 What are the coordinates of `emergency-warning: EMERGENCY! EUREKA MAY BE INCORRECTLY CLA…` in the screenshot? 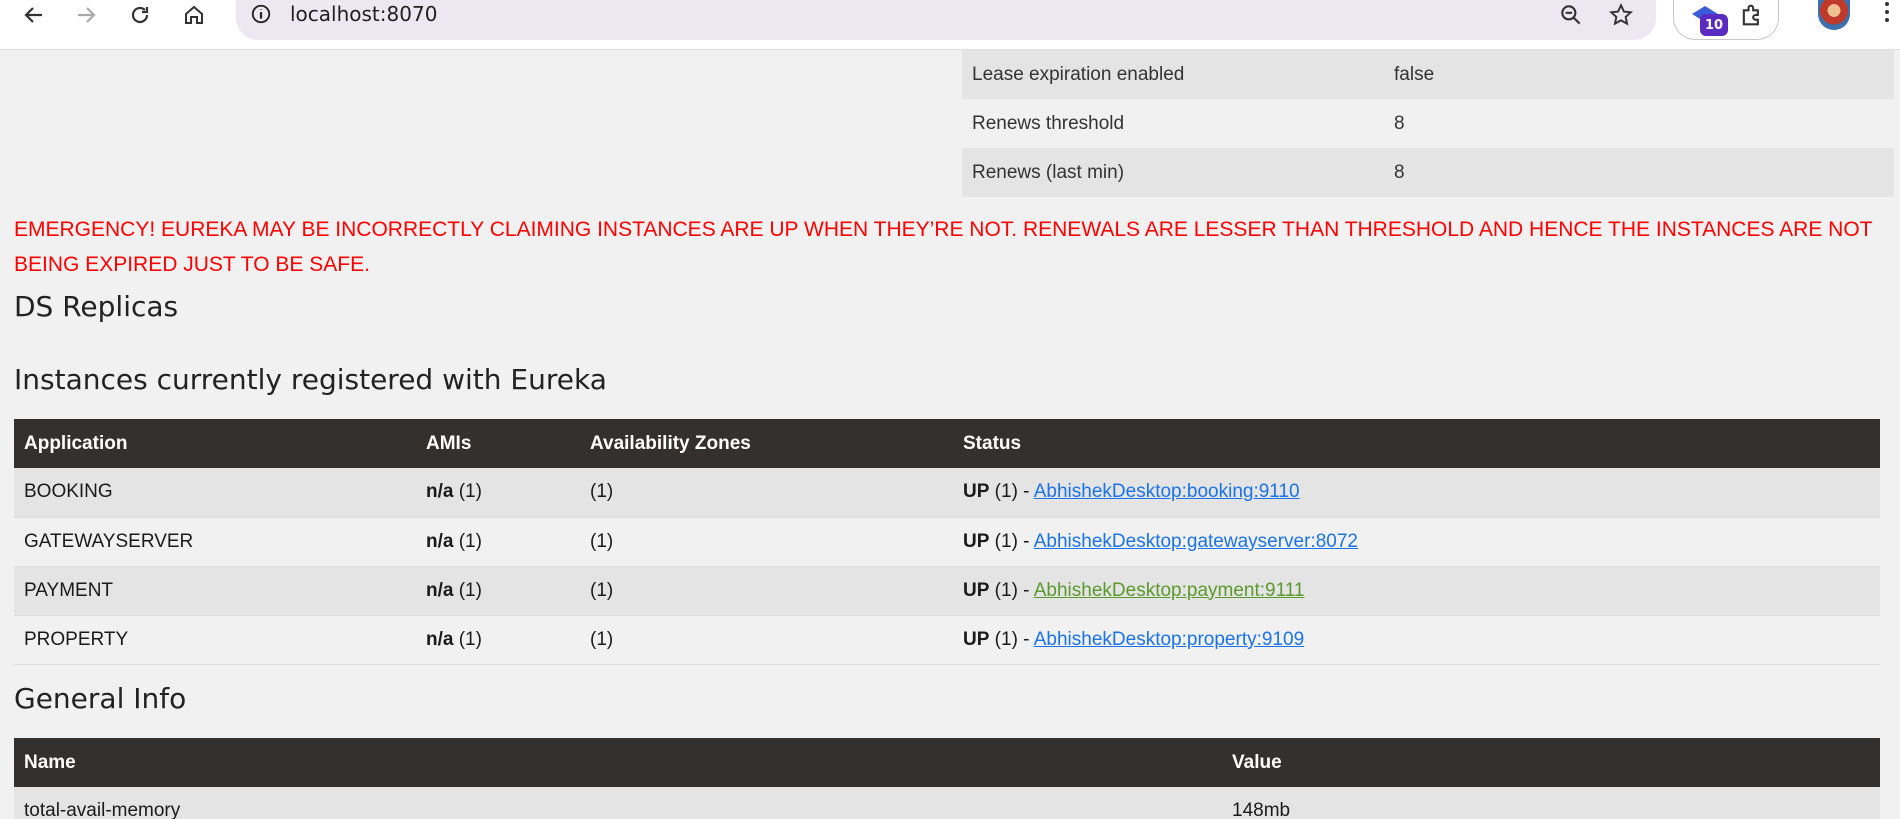 It's located at (943, 247).